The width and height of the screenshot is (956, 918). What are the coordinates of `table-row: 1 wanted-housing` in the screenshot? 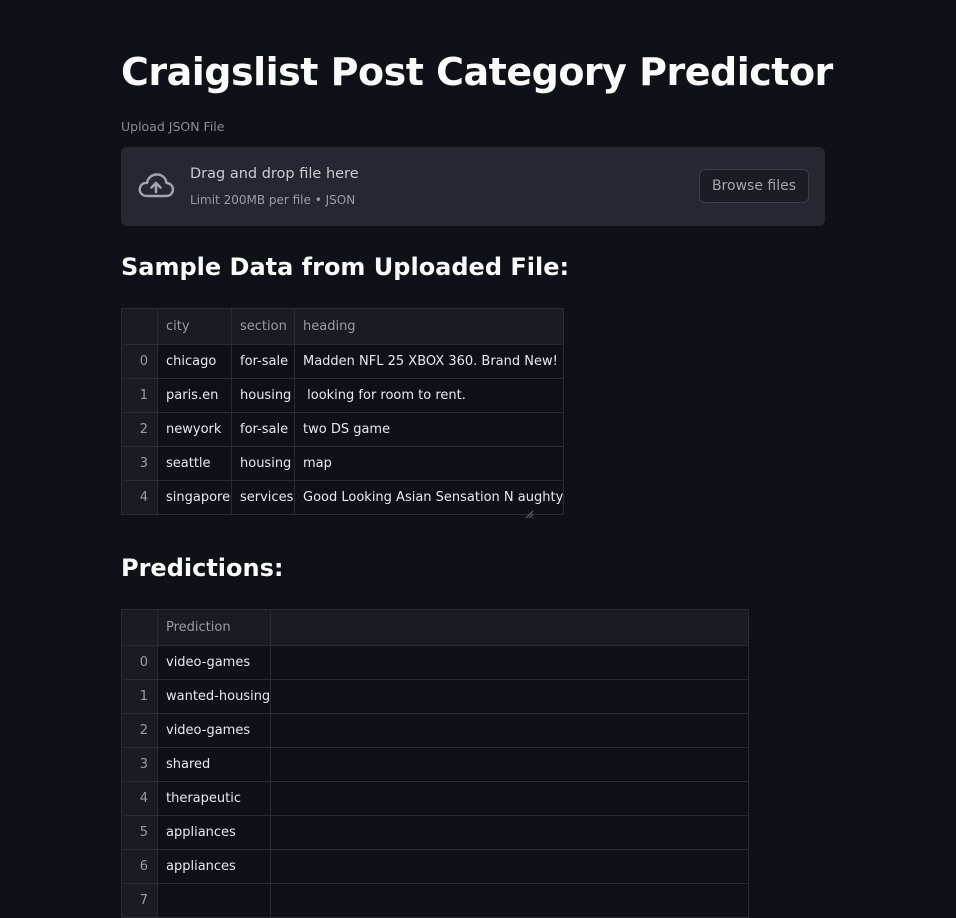 It's located at (435, 696).